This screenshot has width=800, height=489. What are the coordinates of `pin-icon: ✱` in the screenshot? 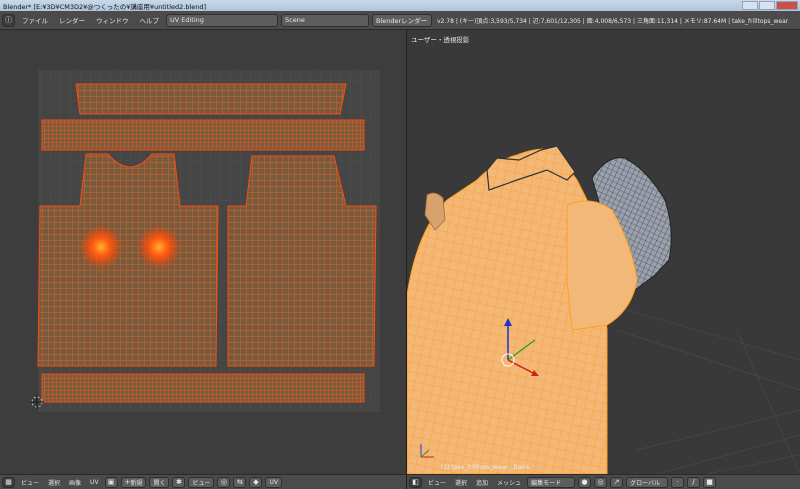 It's located at (179, 481).